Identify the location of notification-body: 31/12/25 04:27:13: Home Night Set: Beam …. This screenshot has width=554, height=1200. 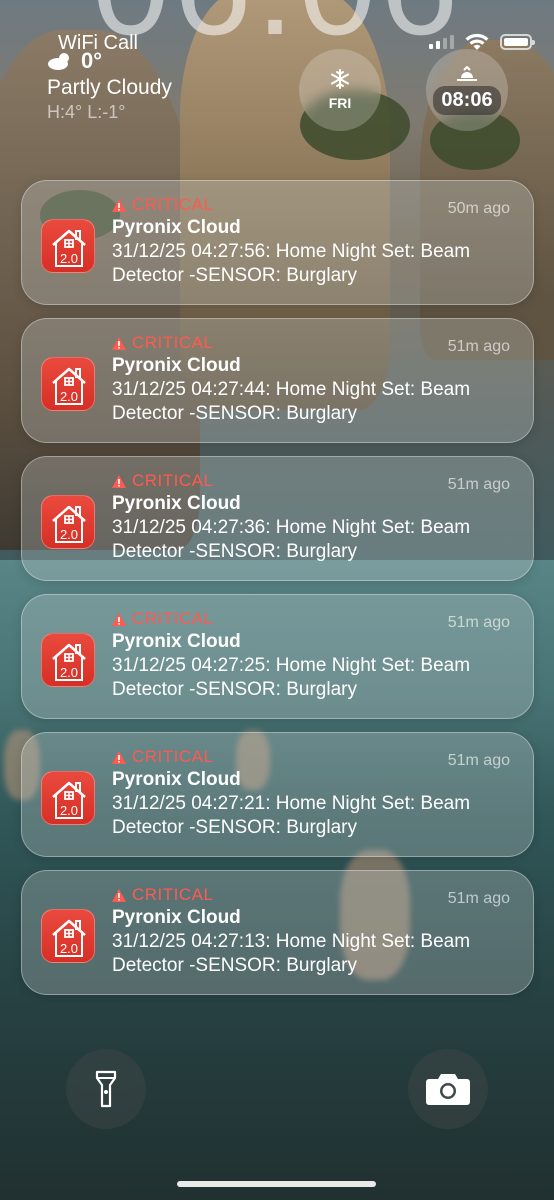
(291, 953).